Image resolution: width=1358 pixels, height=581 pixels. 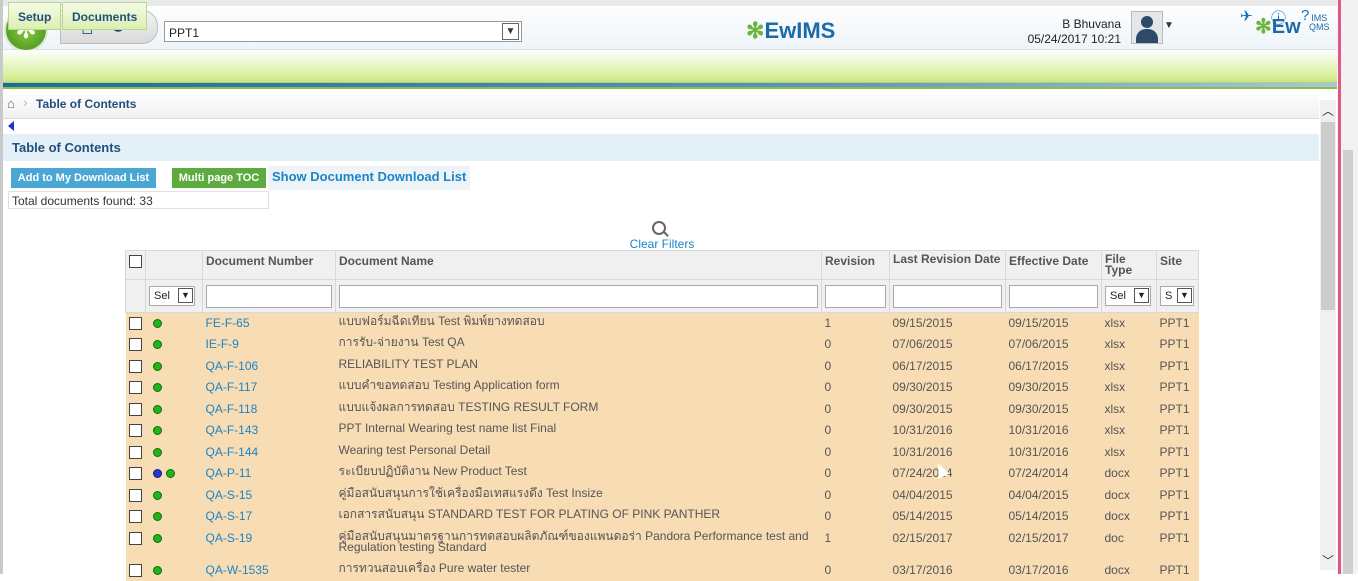 I want to click on select-all-checkbox, so click(x=135, y=261).